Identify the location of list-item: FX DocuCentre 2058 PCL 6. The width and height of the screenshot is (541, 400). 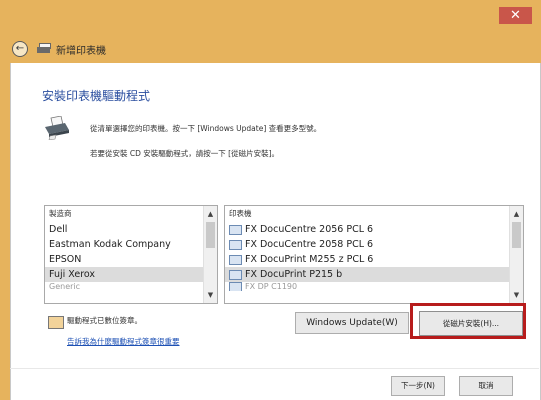
(374, 244).